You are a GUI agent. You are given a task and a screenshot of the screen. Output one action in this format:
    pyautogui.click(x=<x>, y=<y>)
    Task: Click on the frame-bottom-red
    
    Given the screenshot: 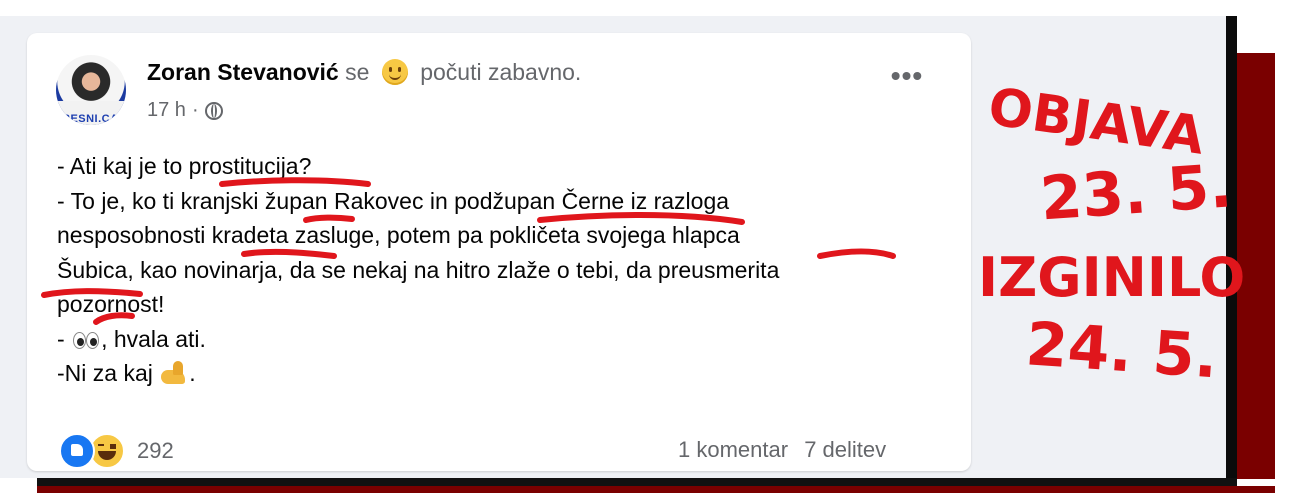 What is the action you would take?
    pyautogui.click(x=656, y=489)
    